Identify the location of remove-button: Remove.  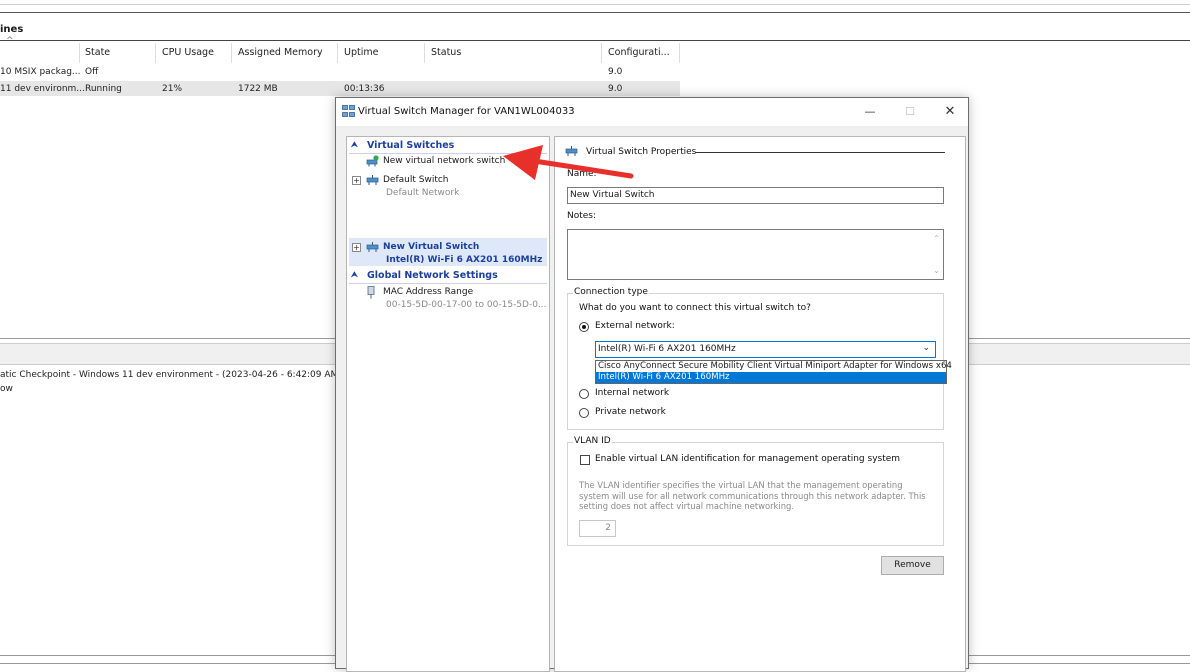
(912, 565).